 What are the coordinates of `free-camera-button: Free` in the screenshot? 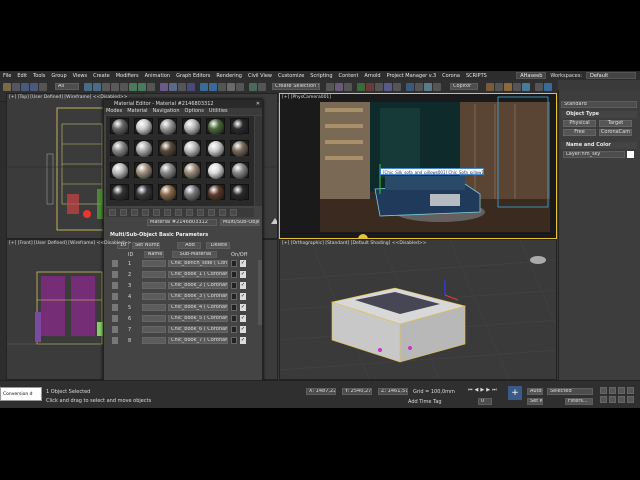 It's located at (579, 132).